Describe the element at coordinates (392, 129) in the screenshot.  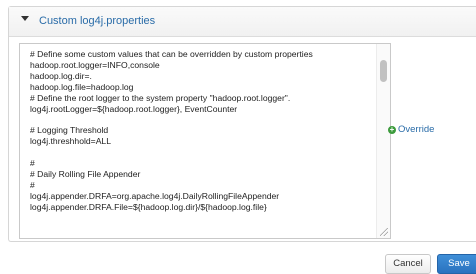
I see `plus-circle-icon: +` at that location.